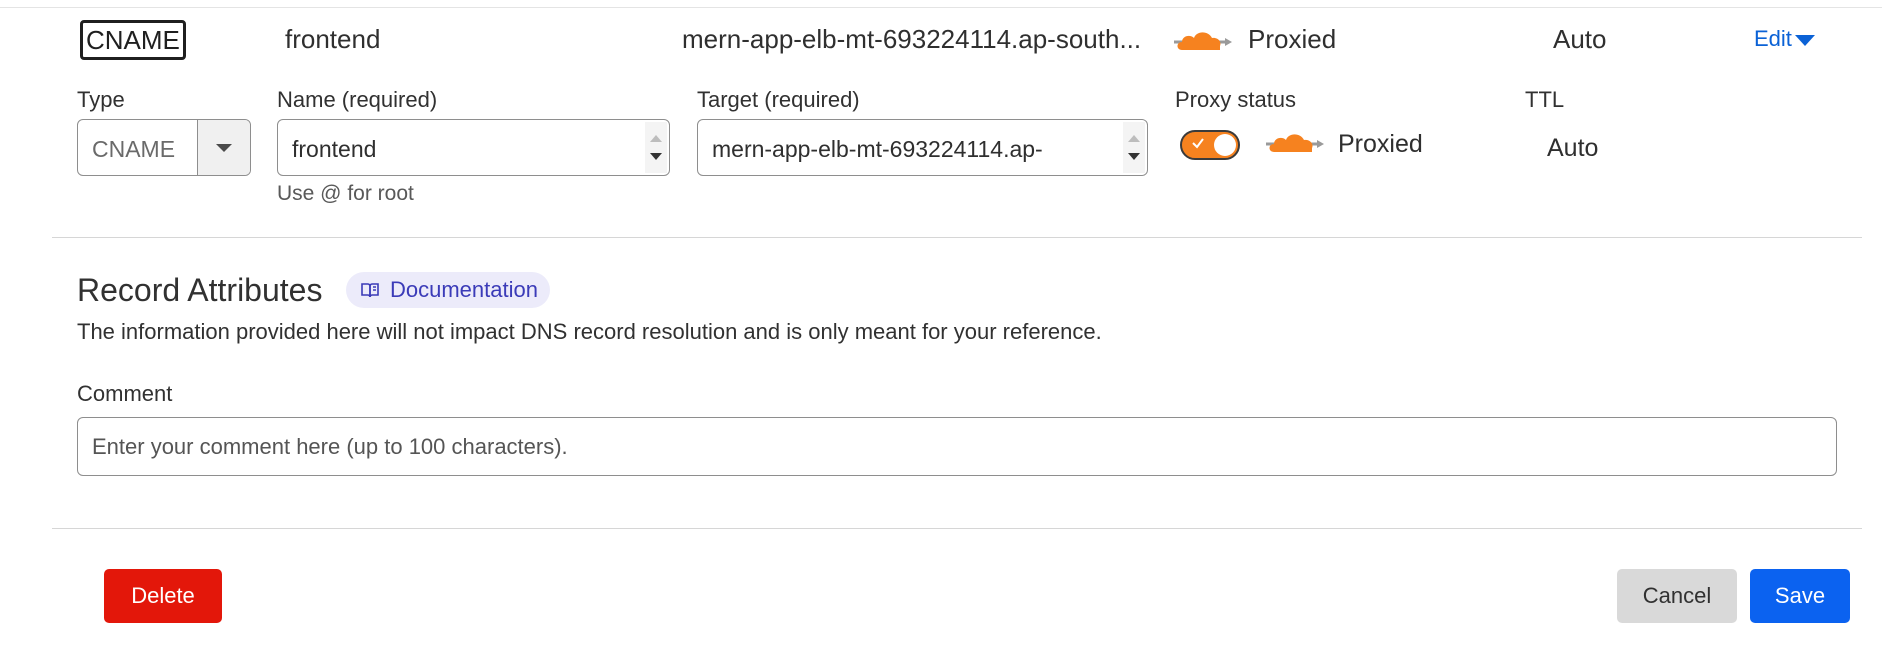 The height and width of the screenshot is (655, 1882). Describe the element at coordinates (1773, 38) in the screenshot. I see `edit-label: Edit` at that location.